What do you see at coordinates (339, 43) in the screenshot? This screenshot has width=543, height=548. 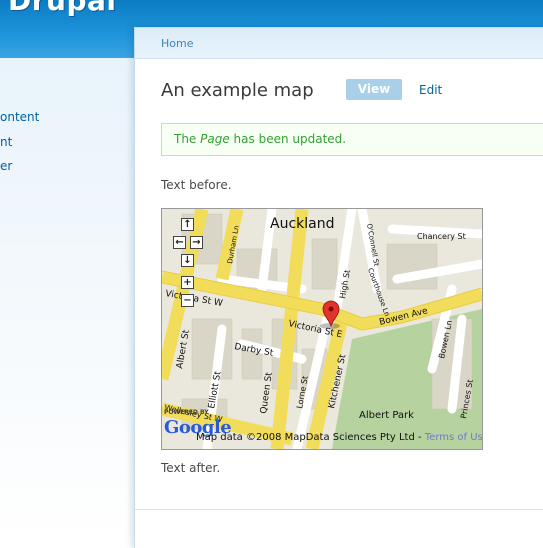 I see `breadcrumb: Home` at bounding box center [339, 43].